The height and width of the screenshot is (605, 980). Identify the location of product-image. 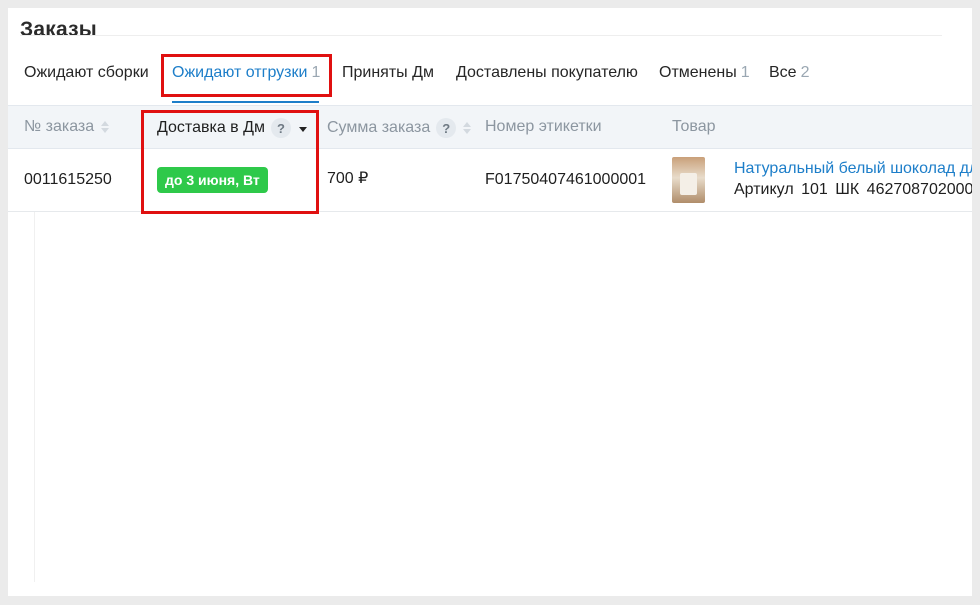
(688, 180).